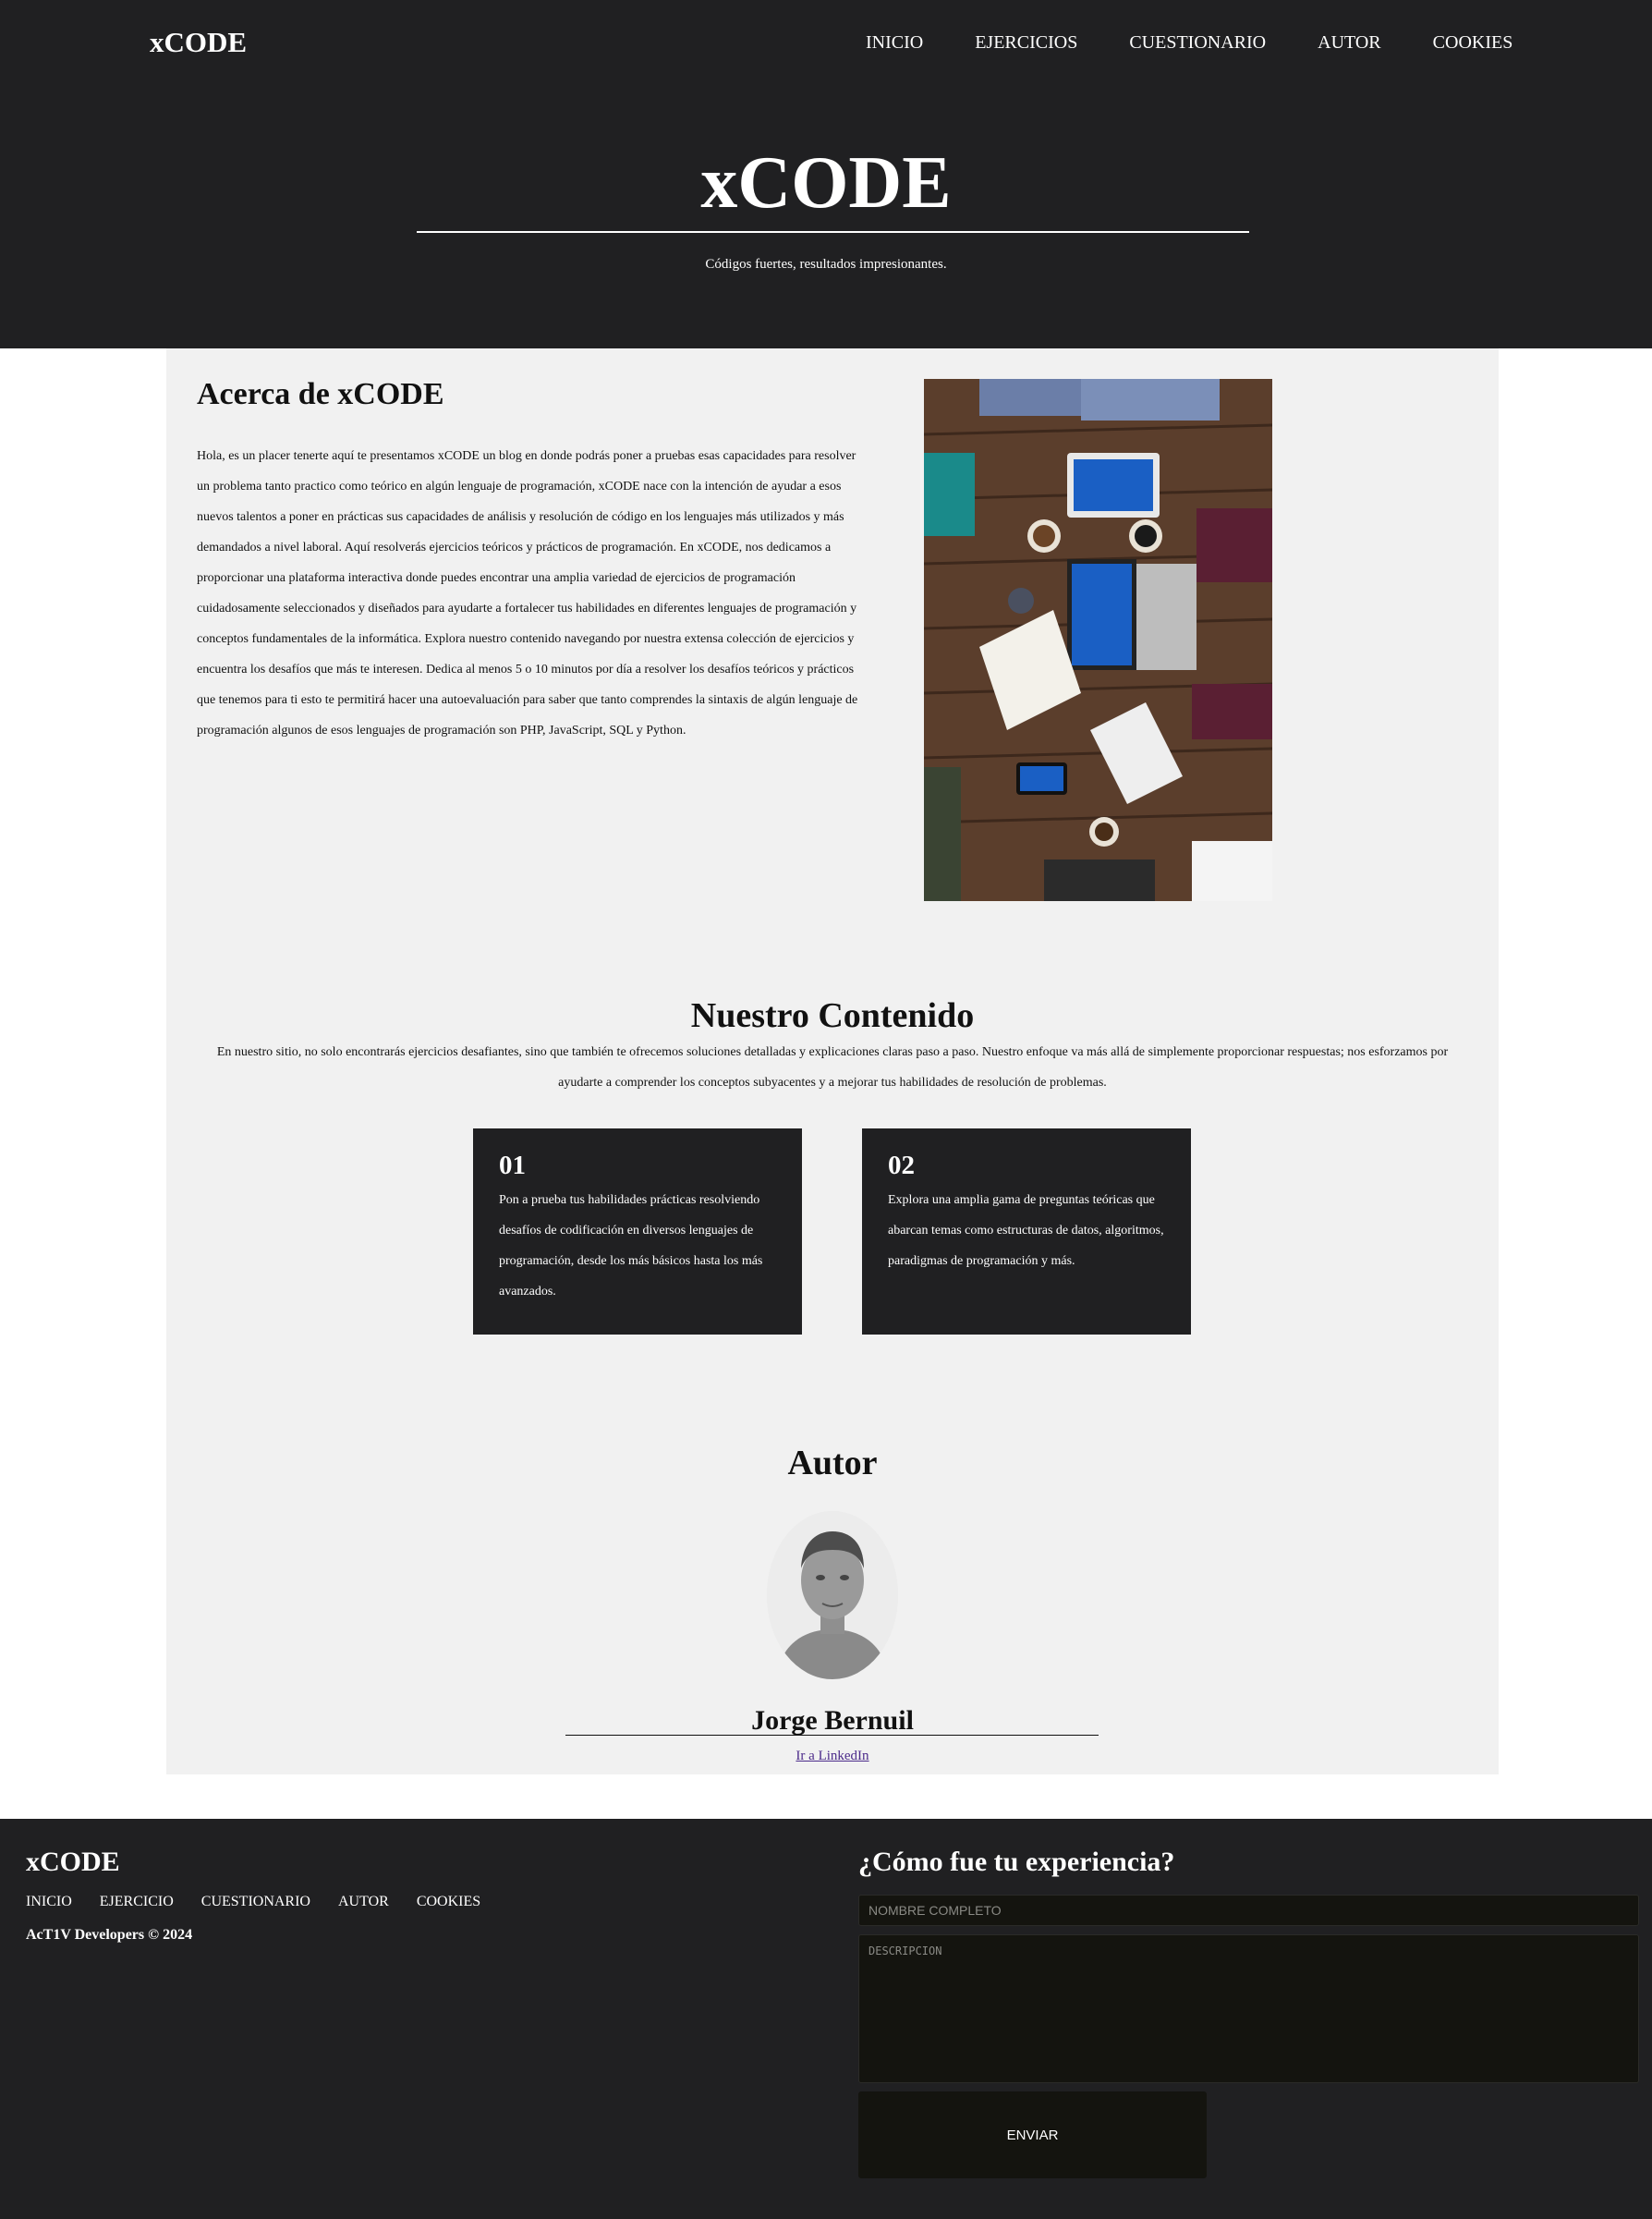 The height and width of the screenshot is (2219, 1652). I want to click on author-name: Jorge Bernuil, so click(832, 1720).